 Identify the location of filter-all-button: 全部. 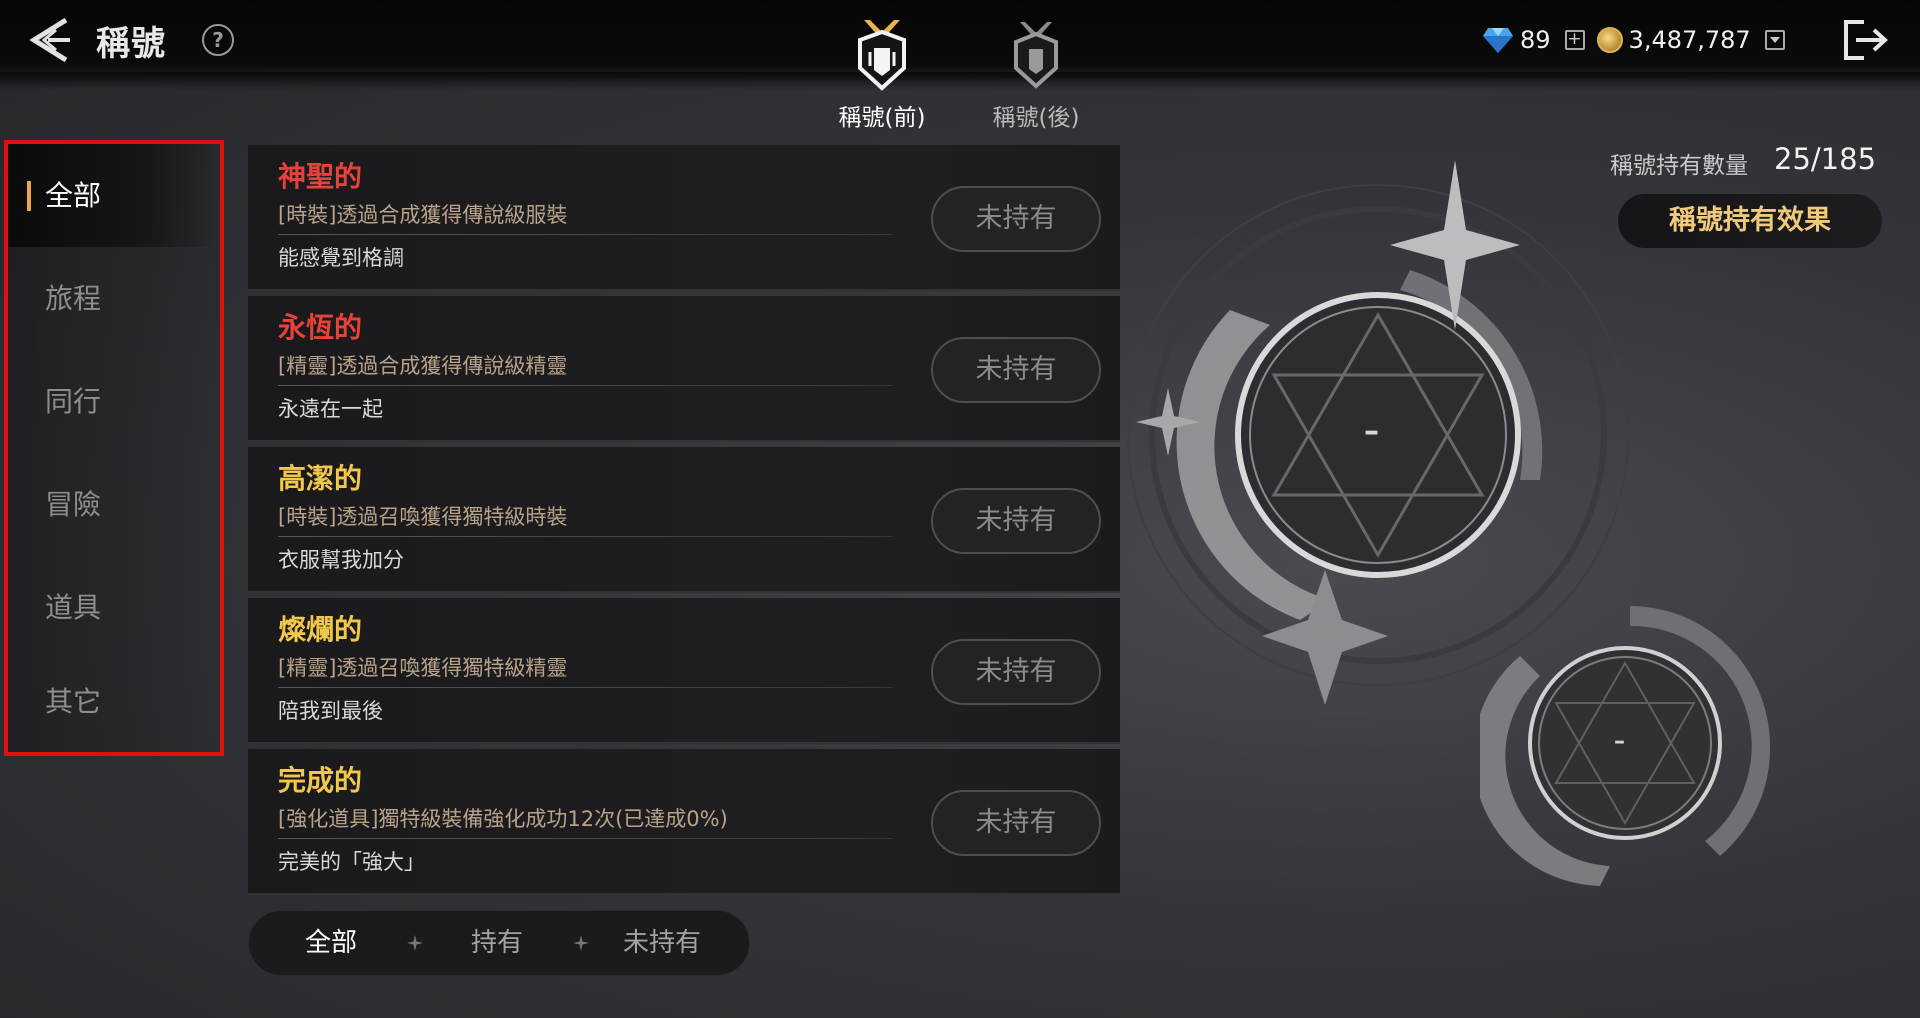
(331, 943).